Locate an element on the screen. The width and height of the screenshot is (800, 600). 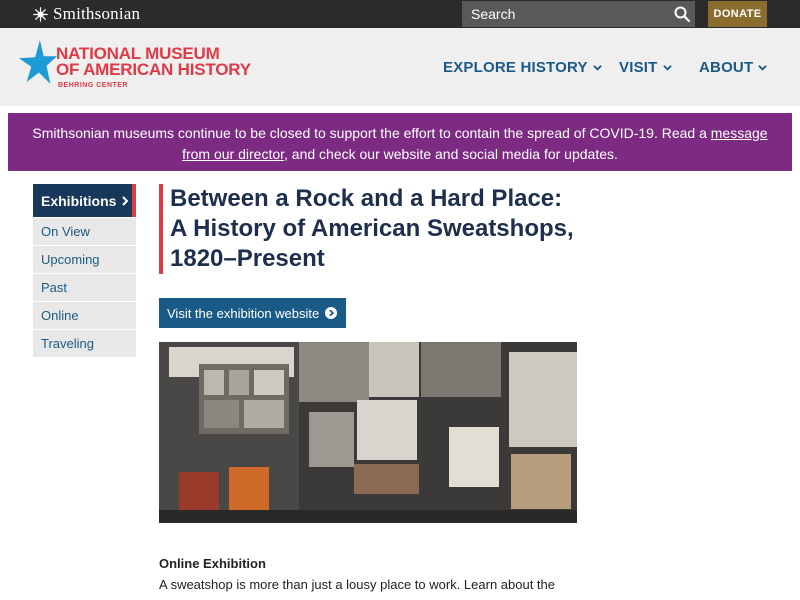
nav-visit: VISIT is located at coordinates (645, 67).